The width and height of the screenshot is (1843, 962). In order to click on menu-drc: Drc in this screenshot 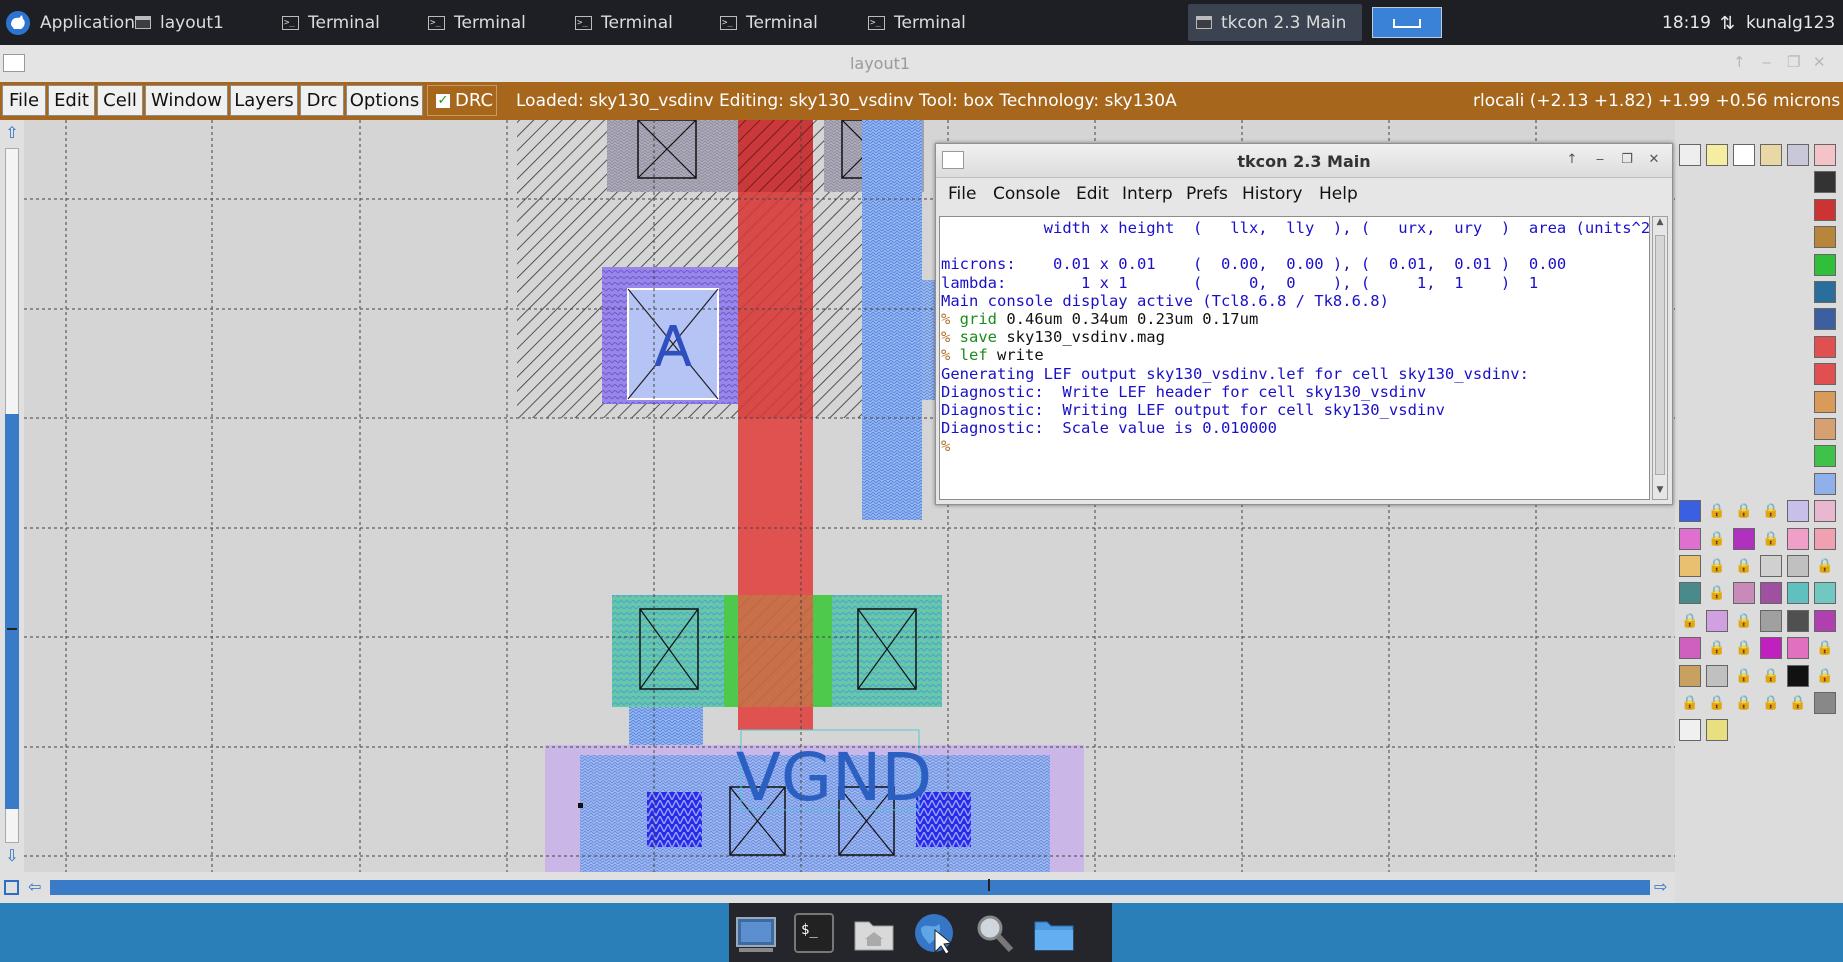, I will do `click(322, 100)`.